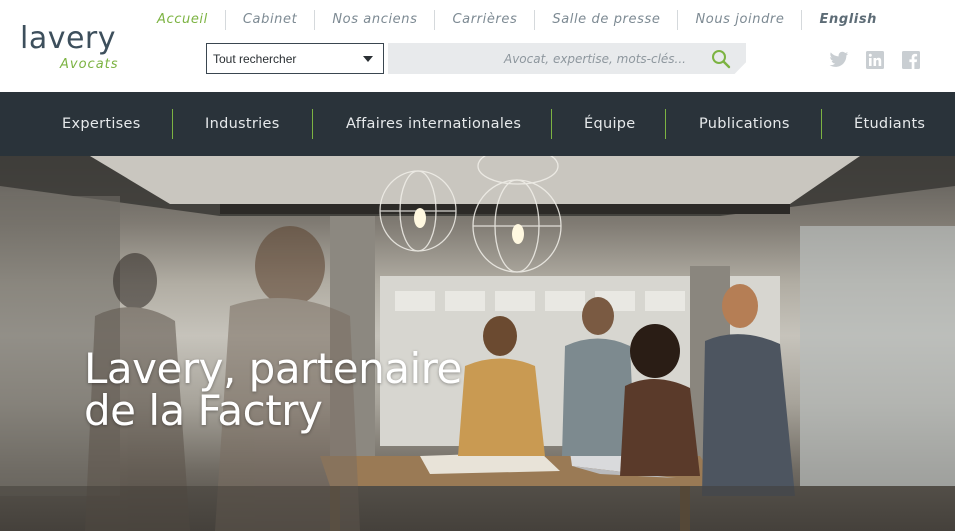 The image size is (955, 531). I want to click on dropdown-caret-icon, so click(368, 59).